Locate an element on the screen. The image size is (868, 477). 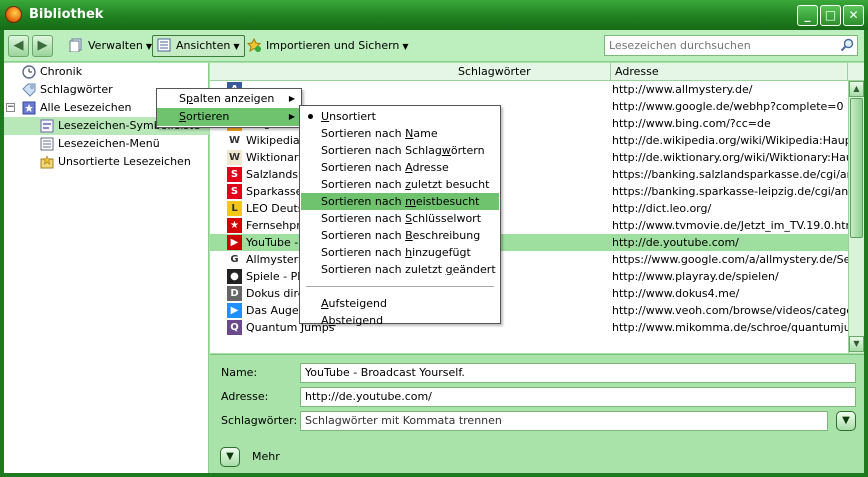
firefox-icon is located at coordinates (13, 14).